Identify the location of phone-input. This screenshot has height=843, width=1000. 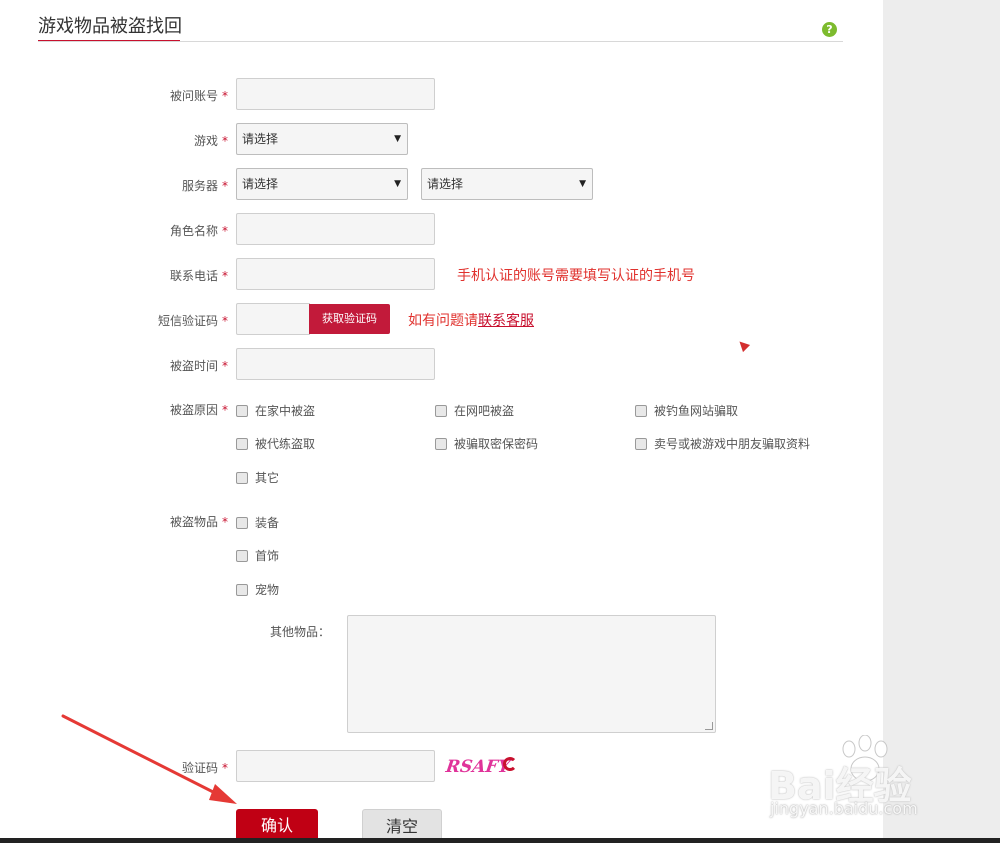
(335, 274).